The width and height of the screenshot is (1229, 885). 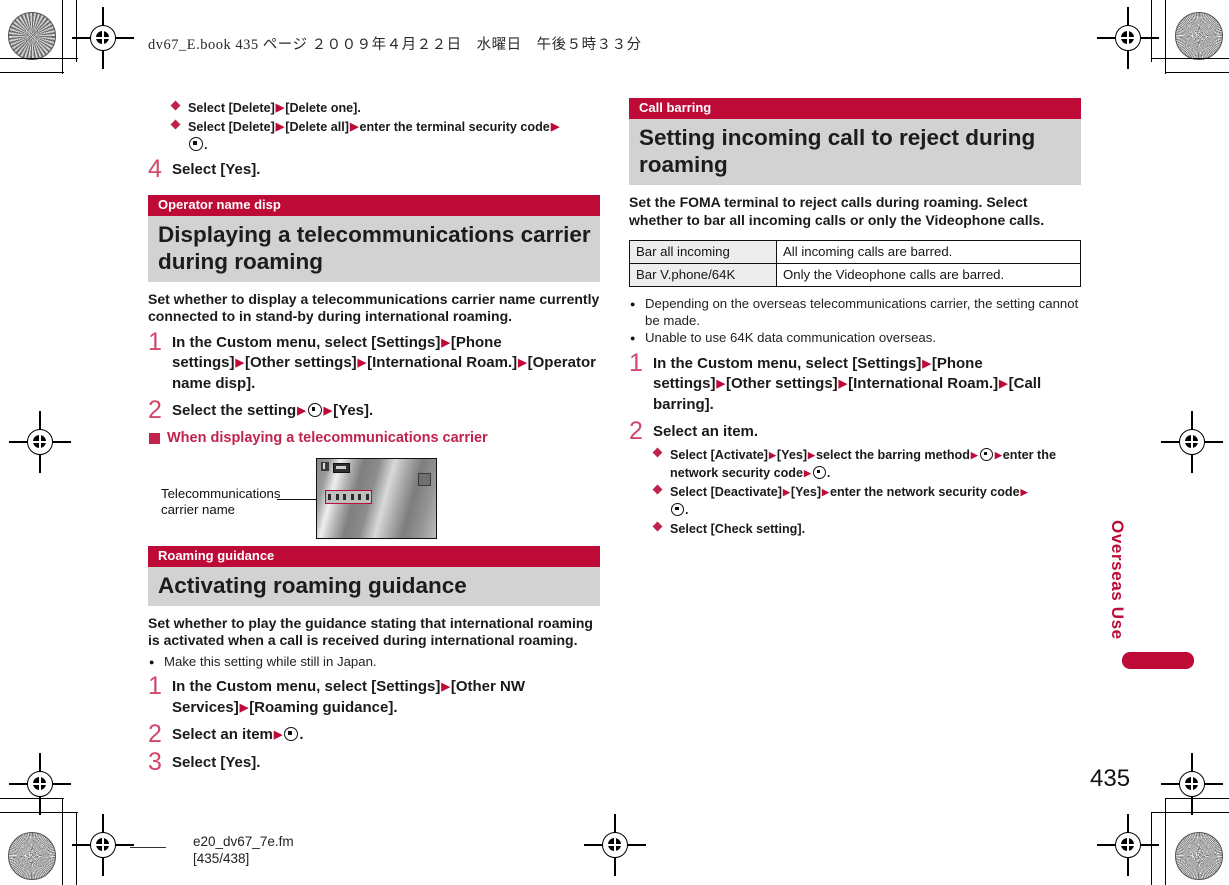 I want to click on step-part: In the Custom menu, select [Settings], so click(x=306, y=686).